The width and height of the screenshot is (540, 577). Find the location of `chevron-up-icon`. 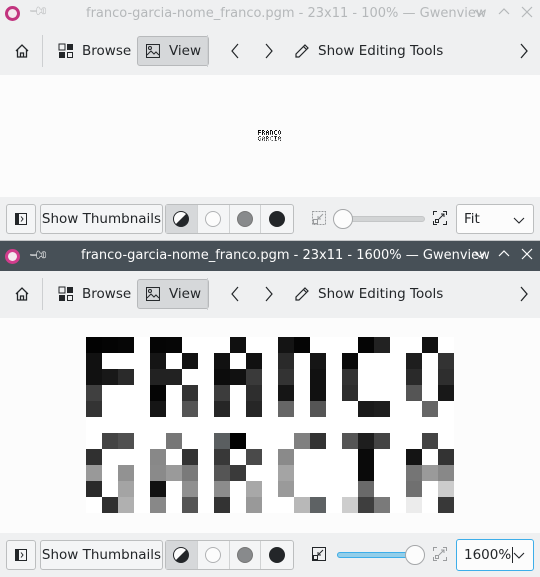

chevron-up-icon is located at coordinates (504, 11).